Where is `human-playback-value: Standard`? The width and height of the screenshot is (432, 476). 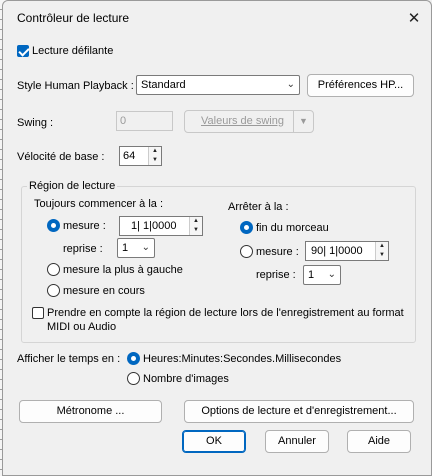
human-playback-value: Standard is located at coordinates (163, 85).